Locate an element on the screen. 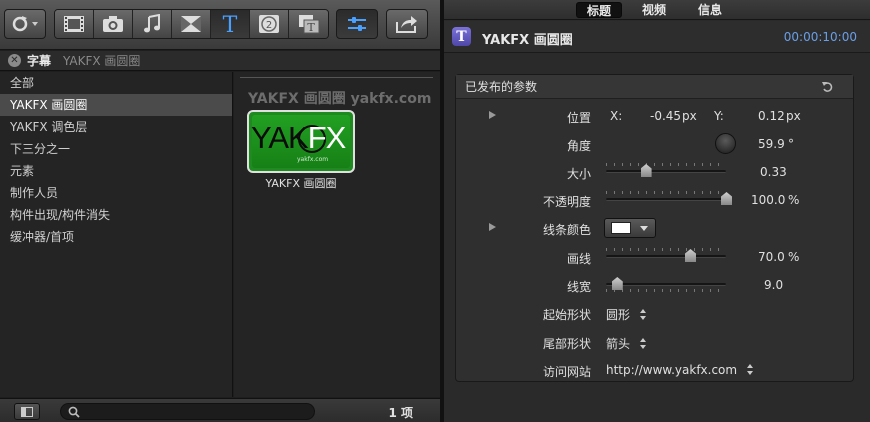  angle-unit: ° is located at coordinates (791, 144).